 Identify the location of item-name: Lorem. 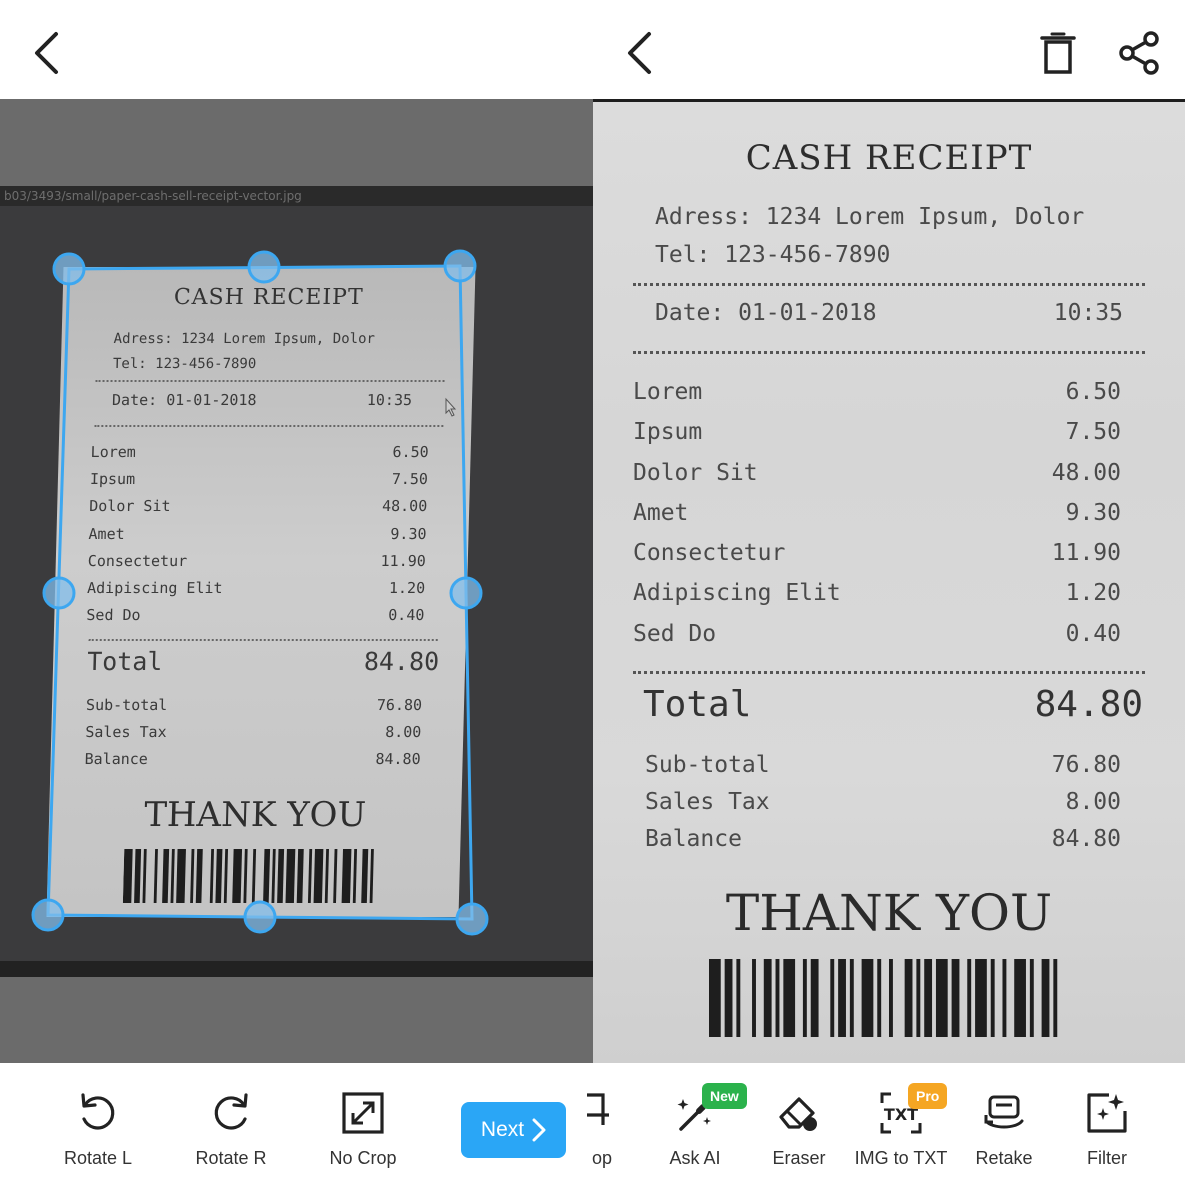
(668, 392).